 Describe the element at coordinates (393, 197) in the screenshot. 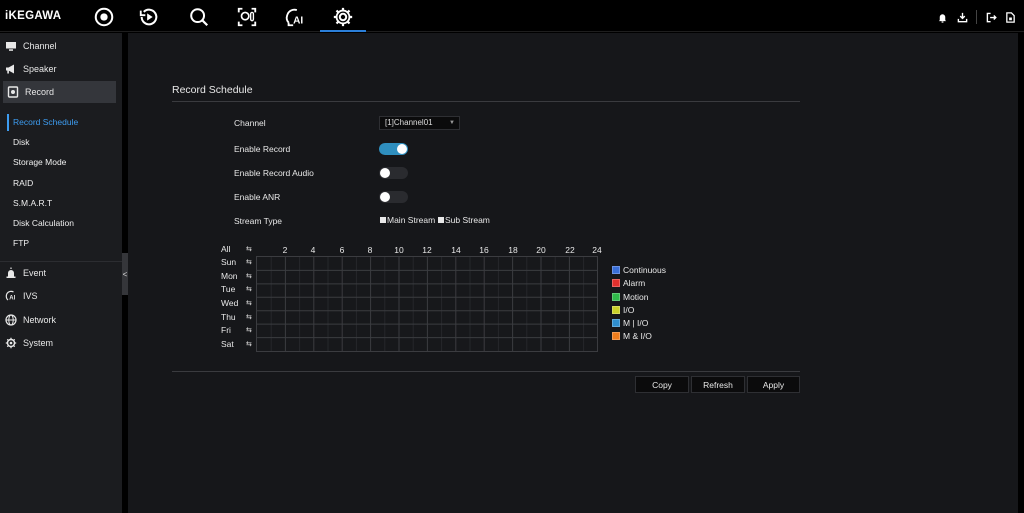

I see `enable-anr-toggle` at that location.